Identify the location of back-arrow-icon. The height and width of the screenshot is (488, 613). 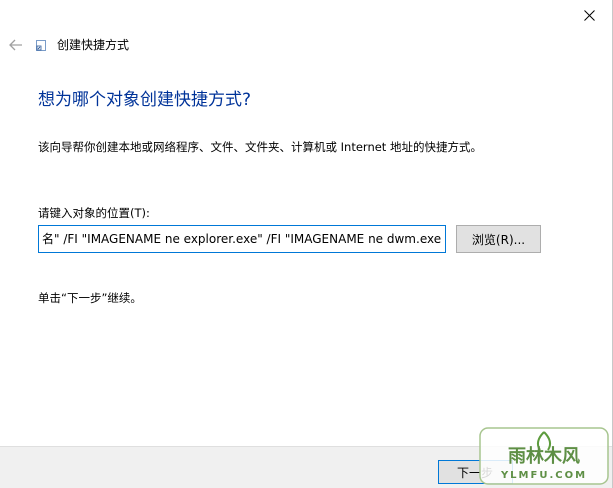
(15, 45).